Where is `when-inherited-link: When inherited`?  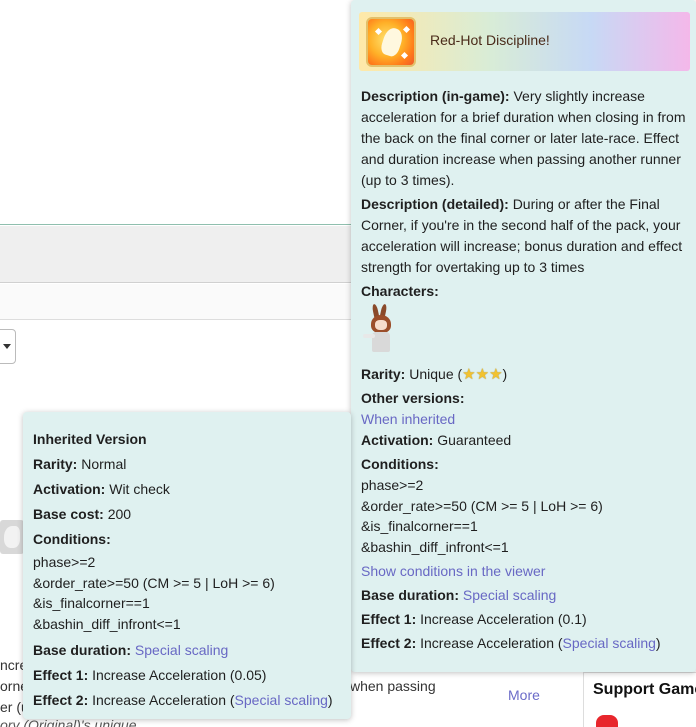 when-inherited-link: When inherited is located at coordinates (526, 419).